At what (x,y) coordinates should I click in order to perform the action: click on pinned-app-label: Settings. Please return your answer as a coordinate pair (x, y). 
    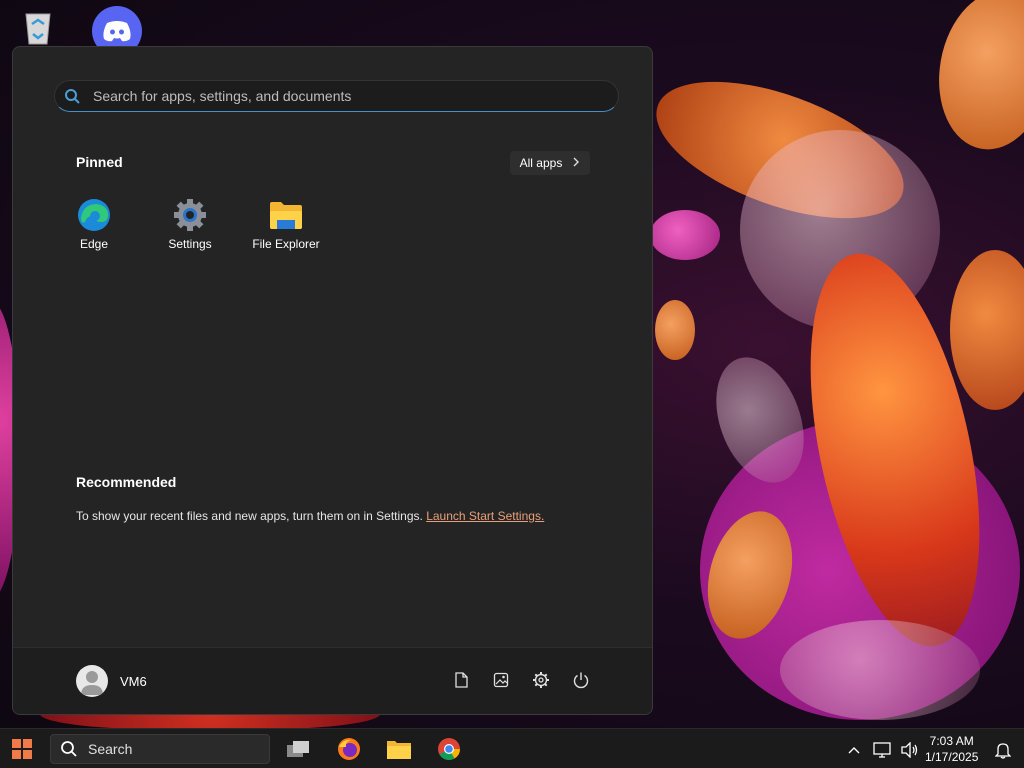
    Looking at the image, I should click on (190, 244).